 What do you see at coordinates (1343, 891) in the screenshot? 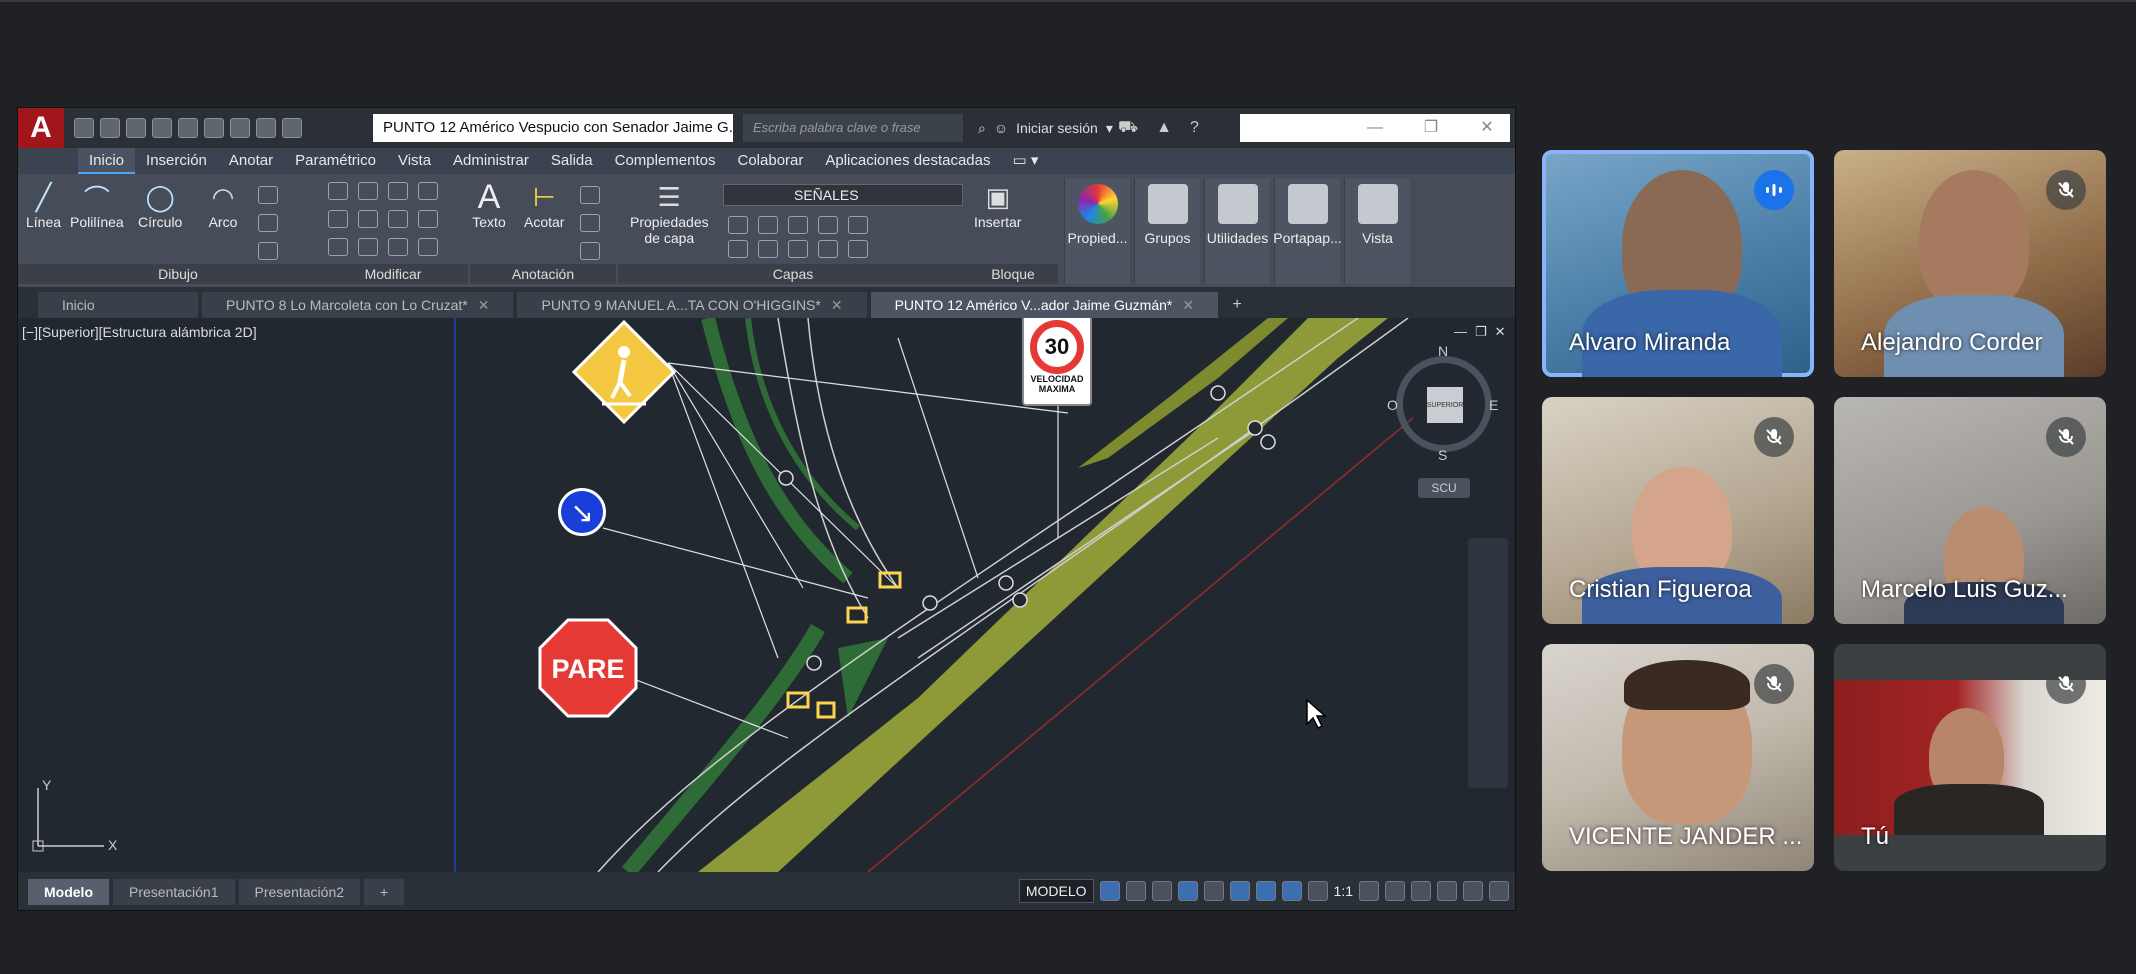
I see `scale-value: 1:1` at bounding box center [1343, 891].